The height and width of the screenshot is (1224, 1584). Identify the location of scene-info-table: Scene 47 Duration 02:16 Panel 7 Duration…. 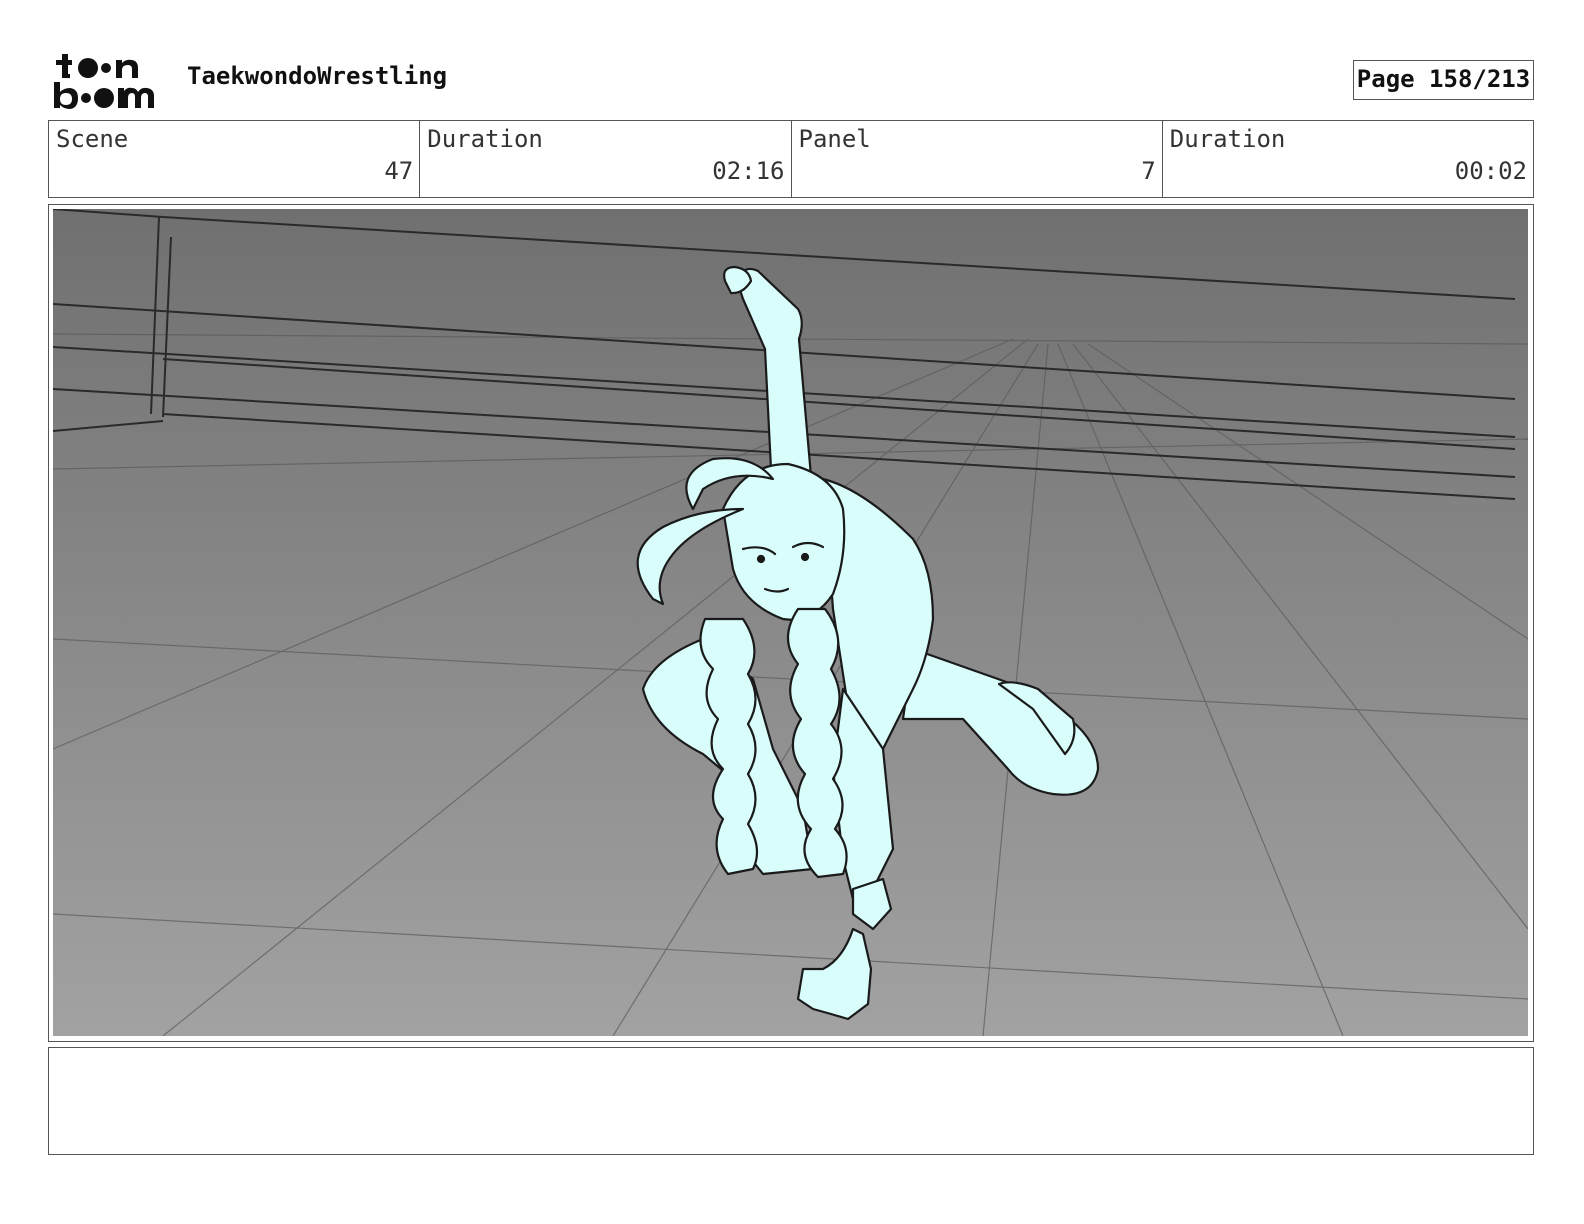
(791, 159).